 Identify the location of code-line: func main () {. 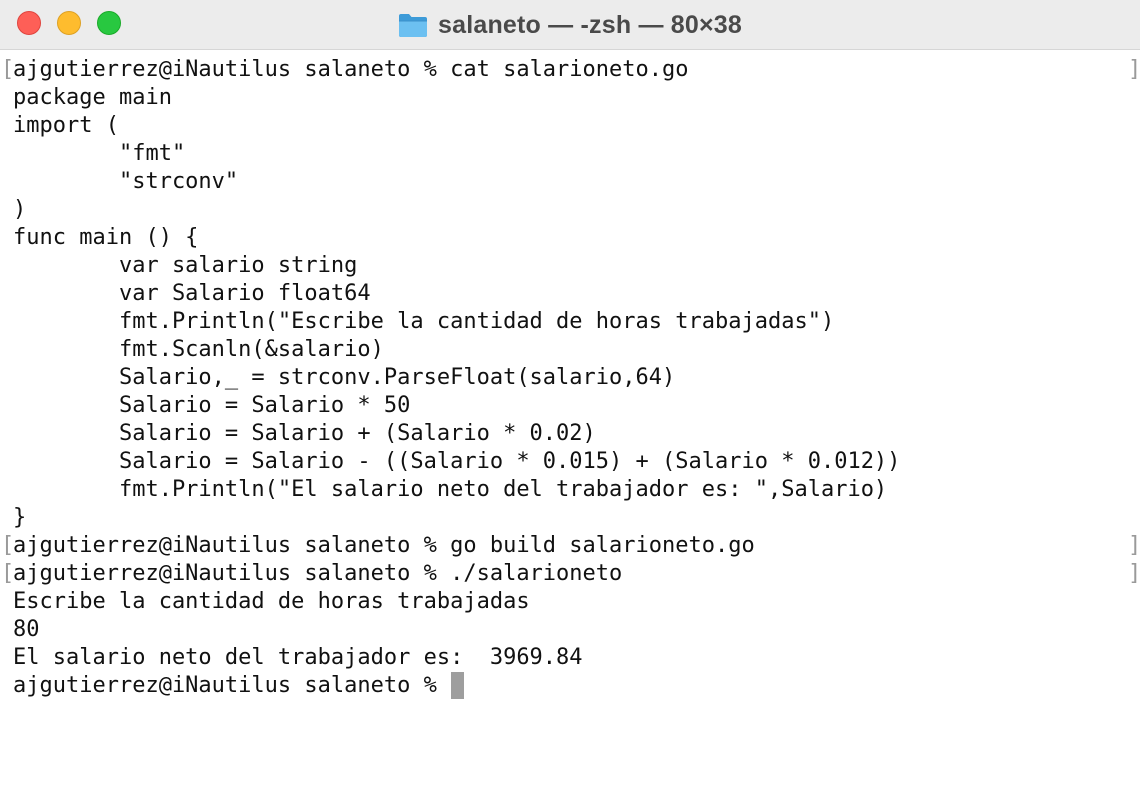
(106, 237).